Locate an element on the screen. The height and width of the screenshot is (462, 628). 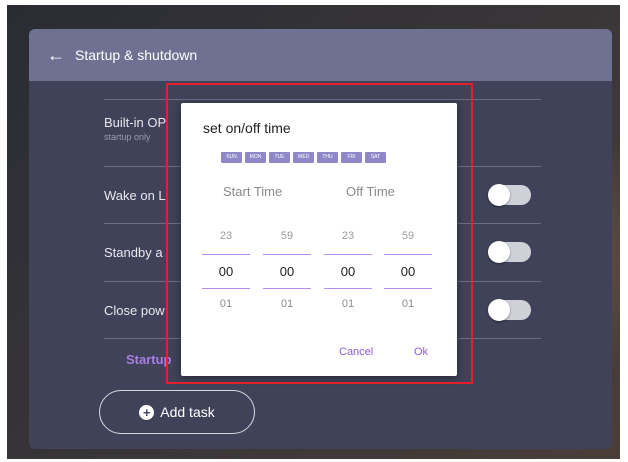
ok-button: Ok is located at coordinates (421, 352).